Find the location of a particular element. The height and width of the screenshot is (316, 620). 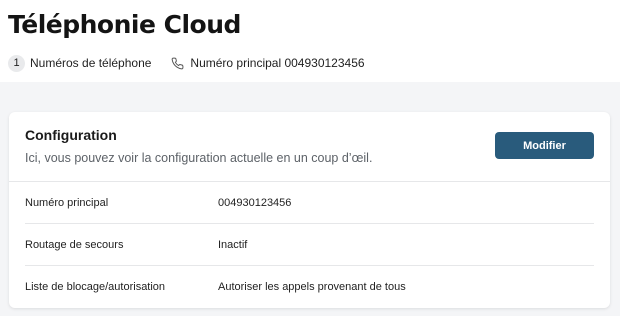

config-row-fallback-routing: Routage de secours Inactif is located at coordinates (309, 245).